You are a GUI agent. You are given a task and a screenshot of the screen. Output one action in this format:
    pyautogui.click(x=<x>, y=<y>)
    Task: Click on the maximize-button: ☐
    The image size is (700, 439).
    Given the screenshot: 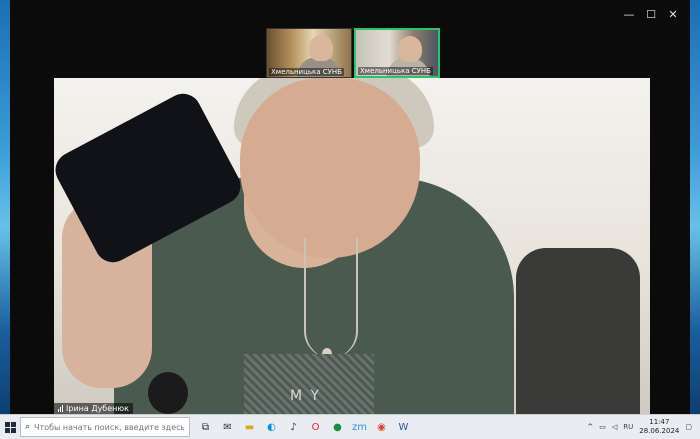 What is the action you would take?
    pyautogui.click(x=651, y=15)
    